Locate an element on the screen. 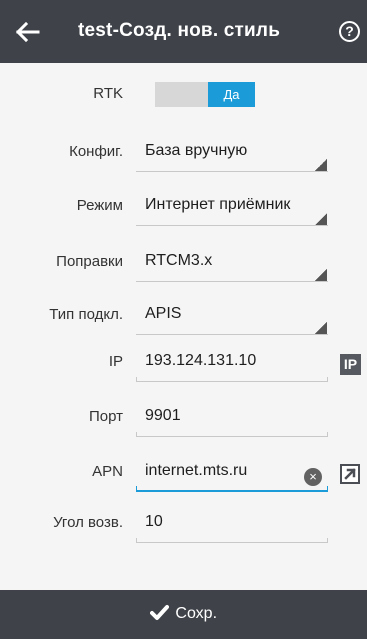 The width and height of the screenshot is (367, 639). ip-label: IP is located at coordinates (115, 361).